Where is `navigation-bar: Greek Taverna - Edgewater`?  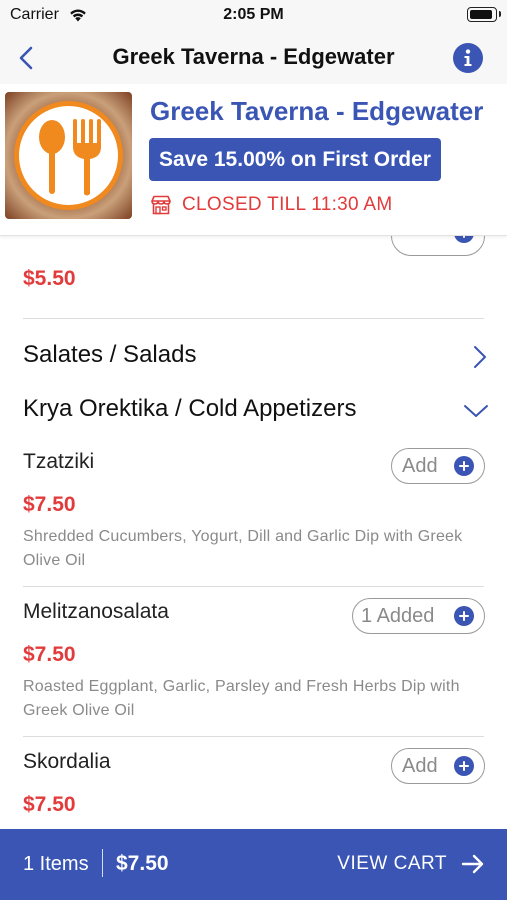 navigation-bar: Greek Taverna - Edgewater is located at coordinates (253, 58).